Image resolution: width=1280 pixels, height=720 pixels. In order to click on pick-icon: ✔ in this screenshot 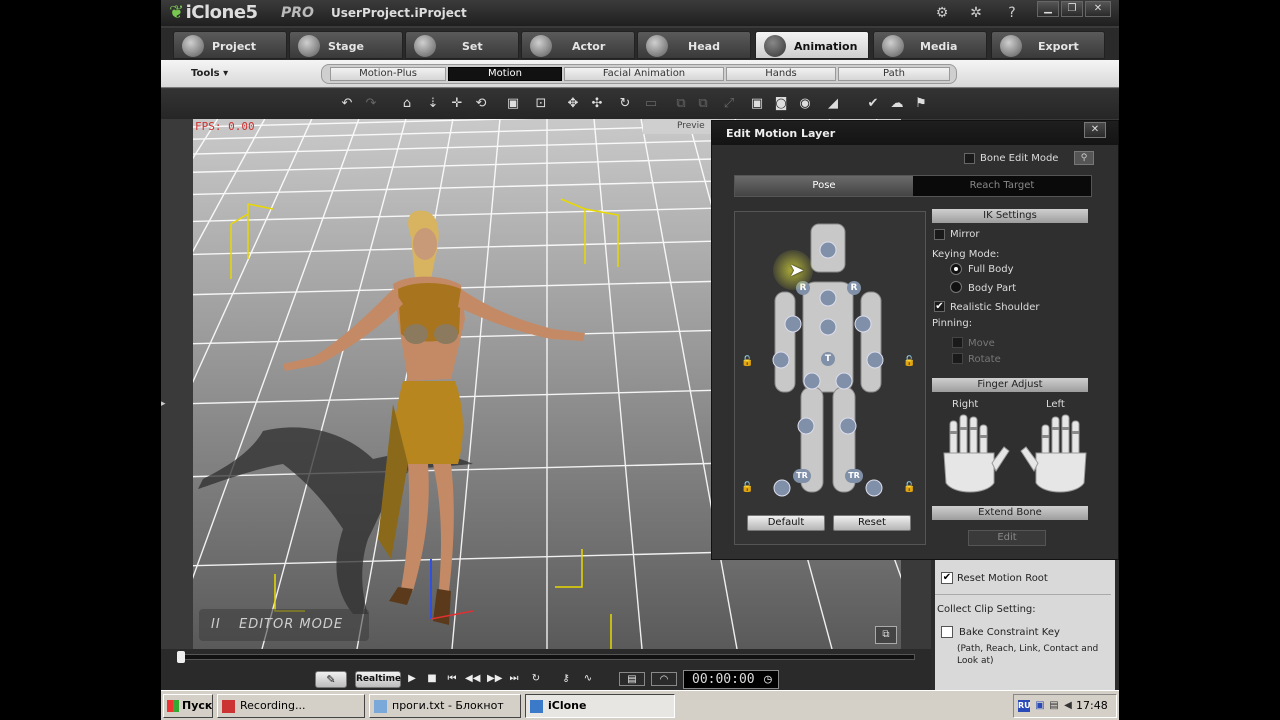, I will do `click(873, 104)`.